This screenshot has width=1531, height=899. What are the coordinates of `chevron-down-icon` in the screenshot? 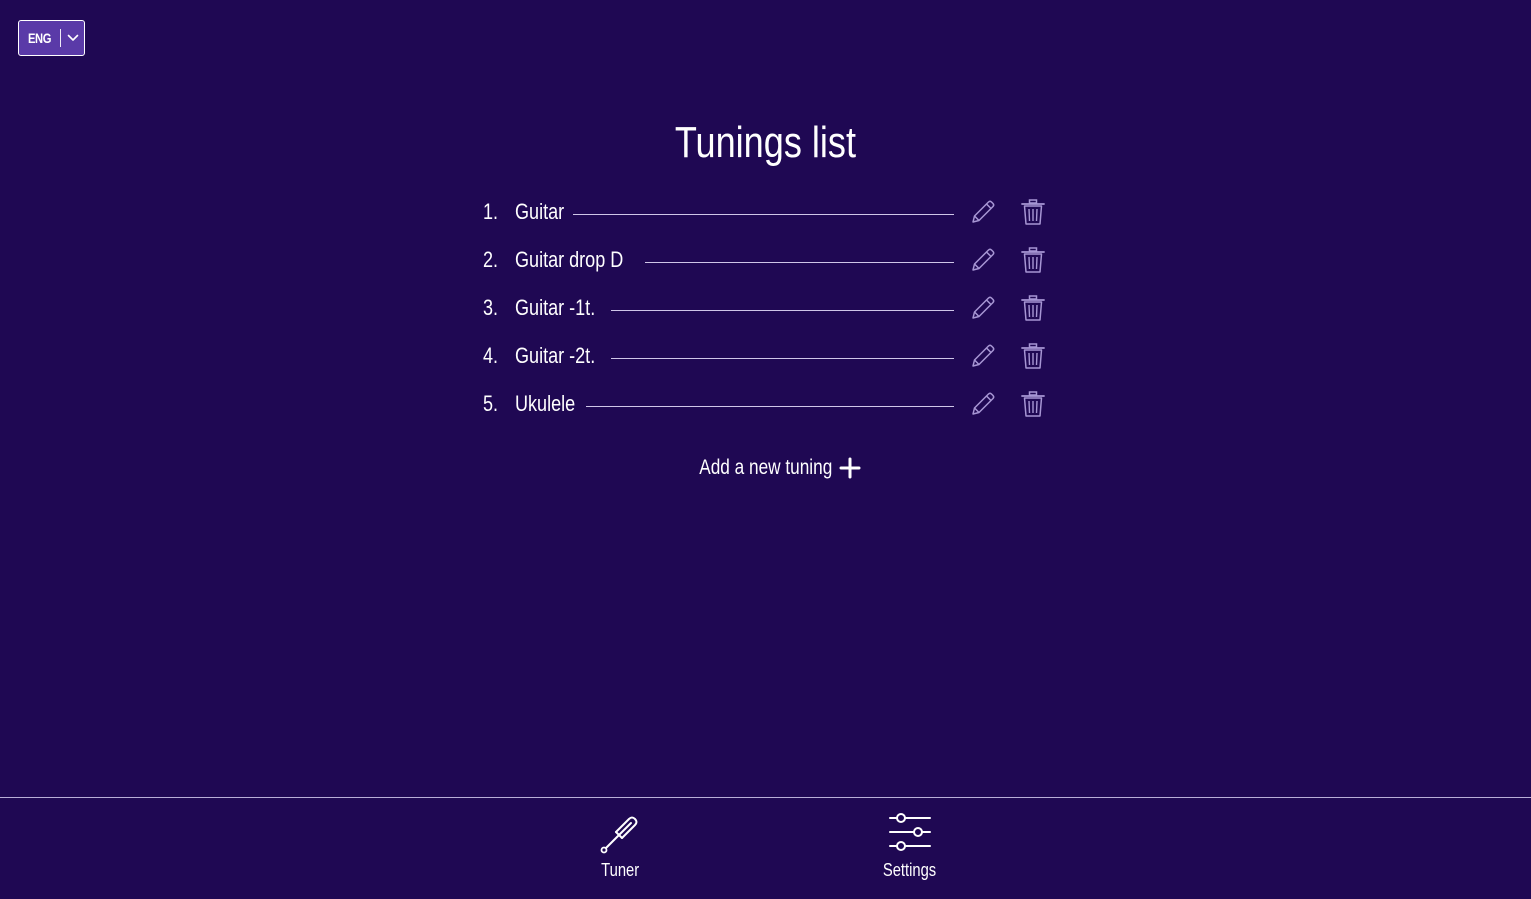 It's located at (72, 38).